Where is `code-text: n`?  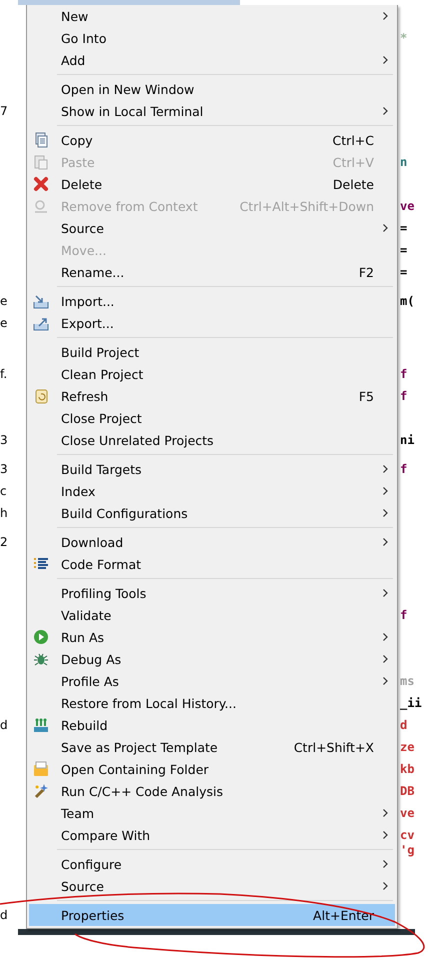 code-text: n is located at coordinates (403, 162).